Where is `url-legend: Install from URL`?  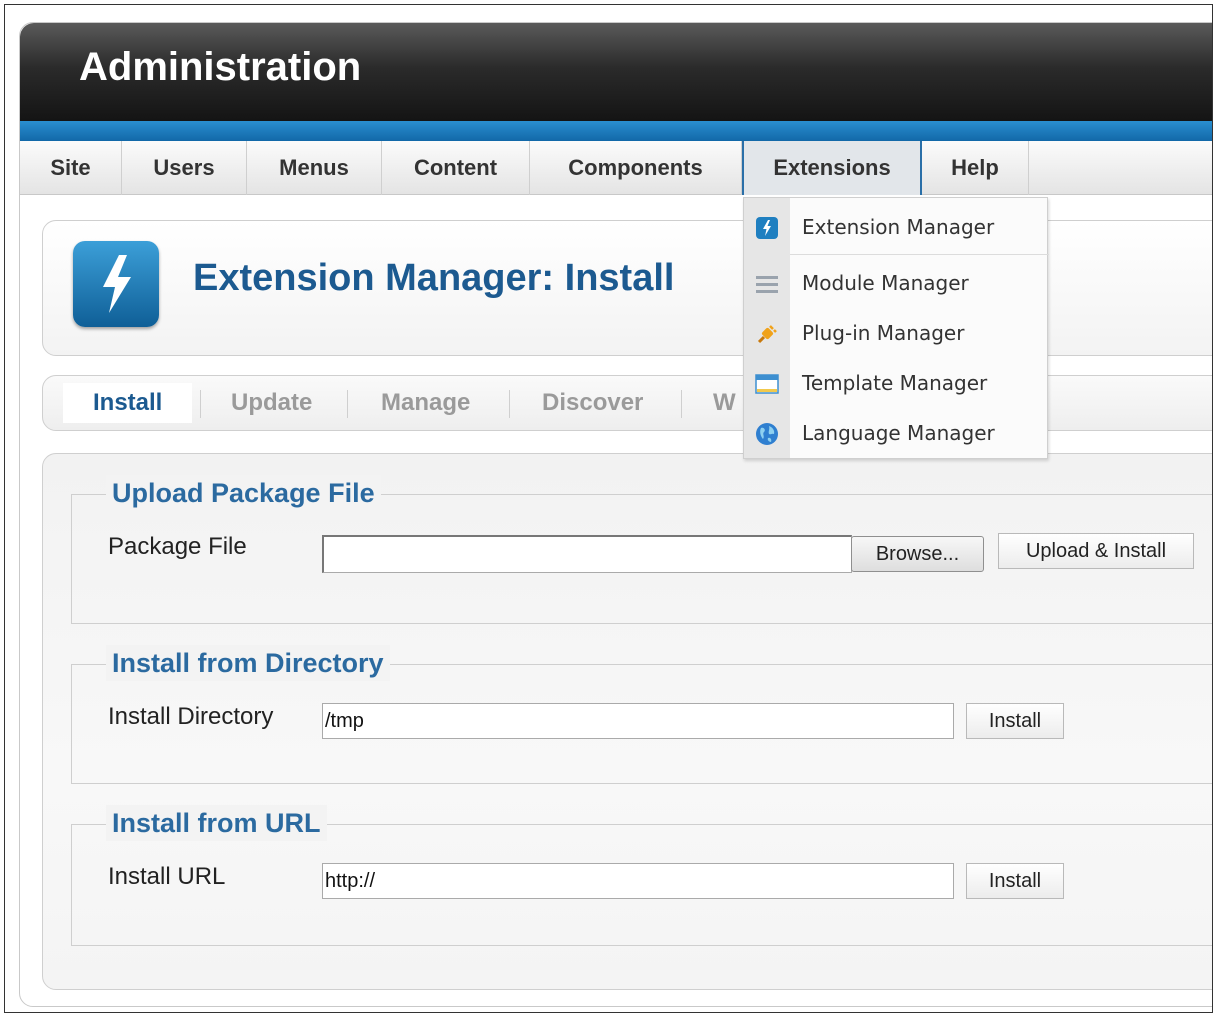
url-legend: Install from URL is located at coordinates (216, 823).